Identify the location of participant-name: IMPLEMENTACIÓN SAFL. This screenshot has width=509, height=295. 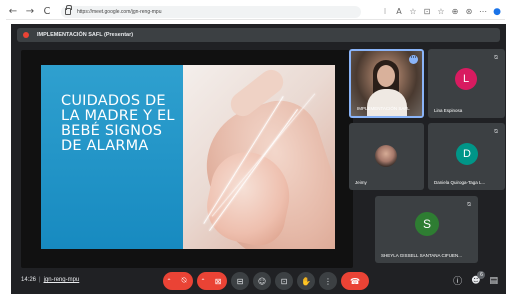
(383, 108).